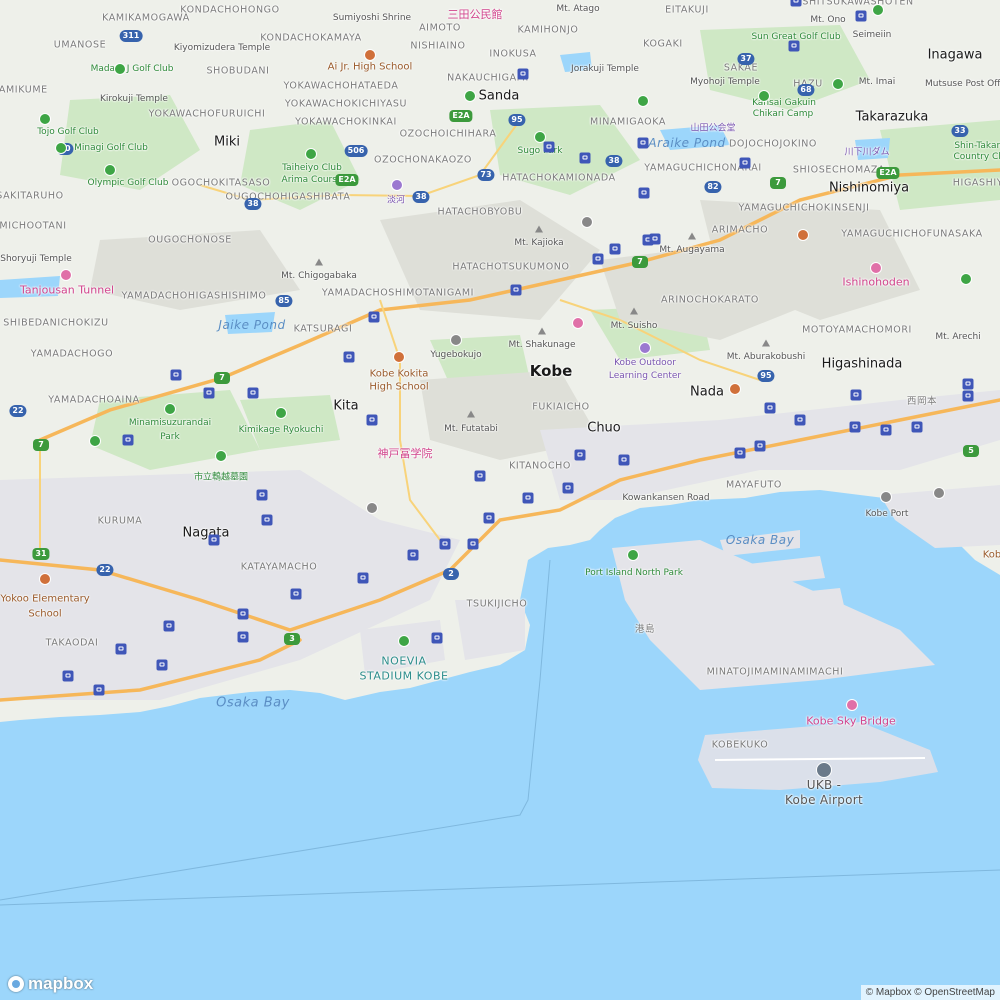  What do you see at coordinates (824, 770) in the screenshot?
I see `airport-icon` at bounding box center [824, 770].